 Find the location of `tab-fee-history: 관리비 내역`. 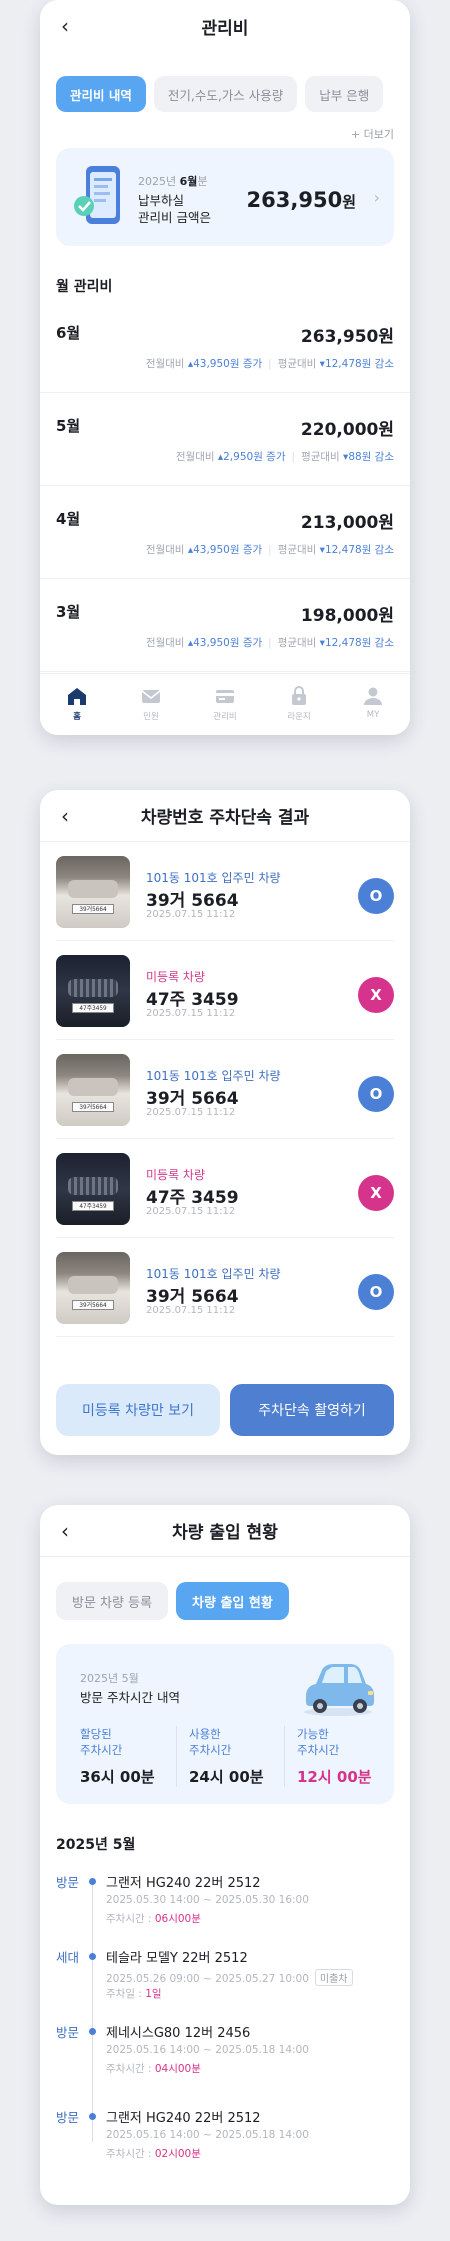

tab-fee-history: 관리비 내역 is located at coordinates (101, 94).